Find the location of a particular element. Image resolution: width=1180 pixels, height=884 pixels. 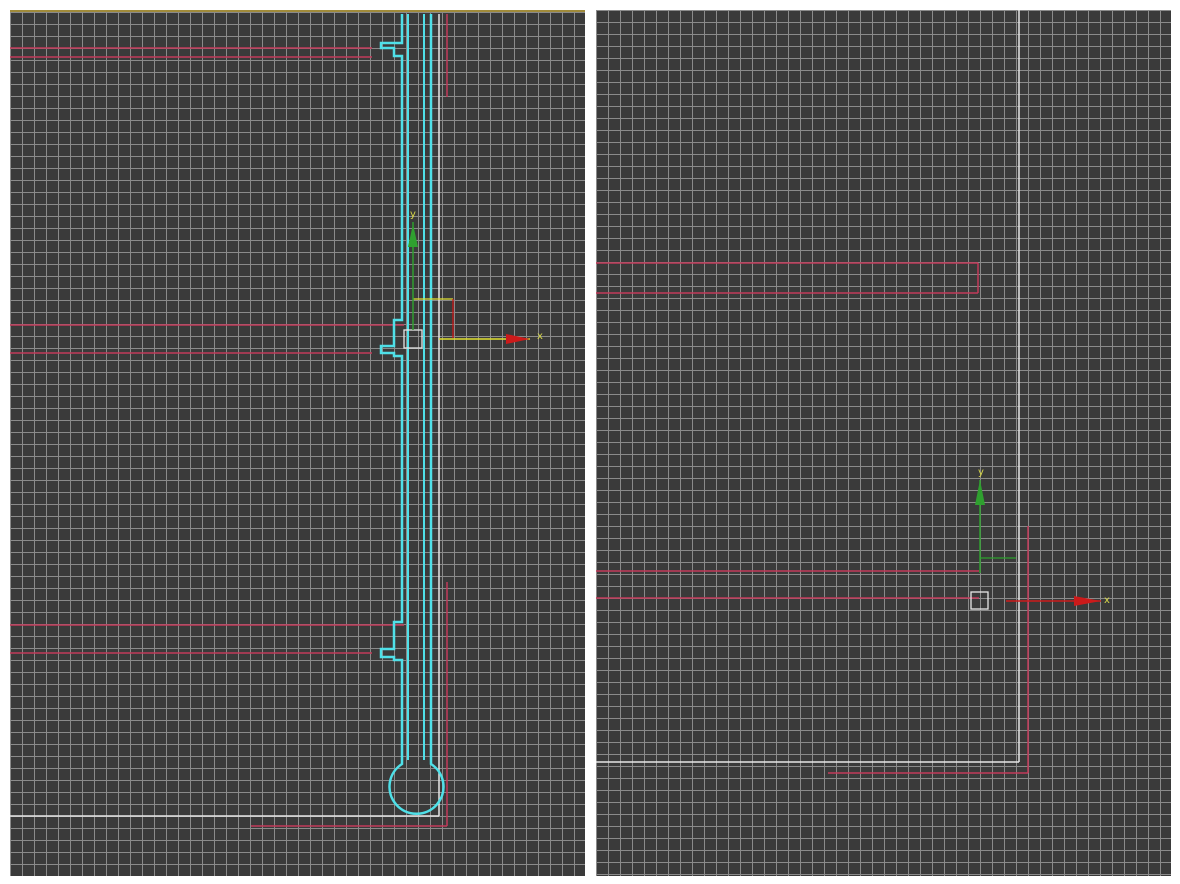

selected-cyan-inner is located at coordinates (416, 387).